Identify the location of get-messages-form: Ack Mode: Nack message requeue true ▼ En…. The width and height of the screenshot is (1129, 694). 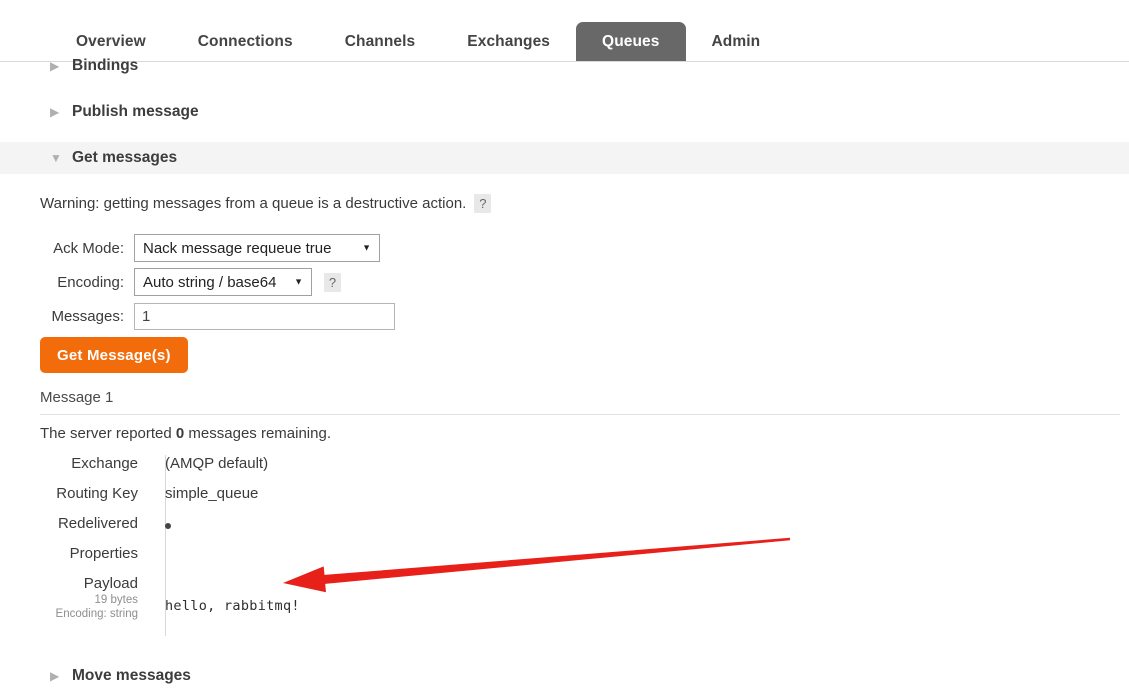
(320, 283).